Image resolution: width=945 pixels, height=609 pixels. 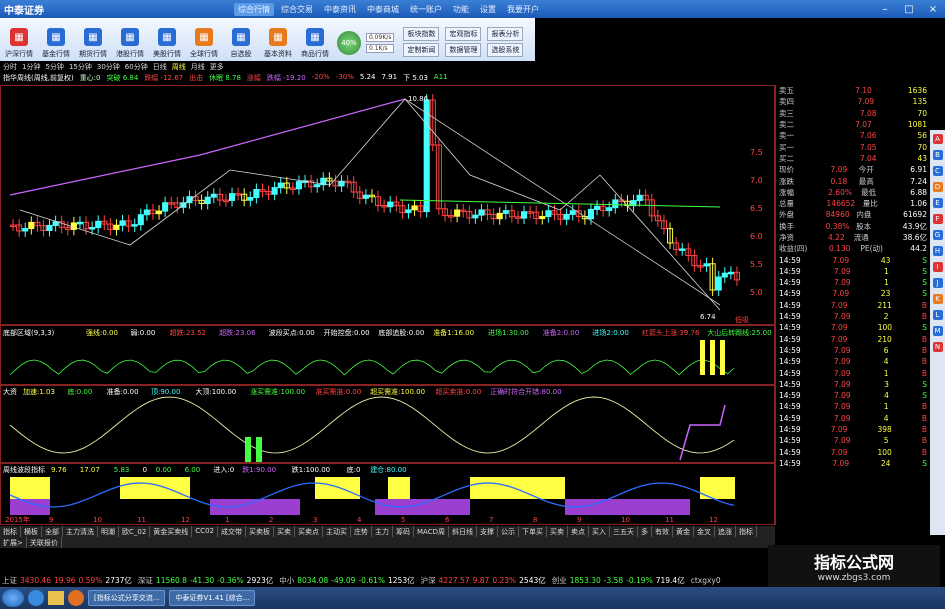 I want to click on tool-button: ▦ 基金行情, so click(x=56, y=41).